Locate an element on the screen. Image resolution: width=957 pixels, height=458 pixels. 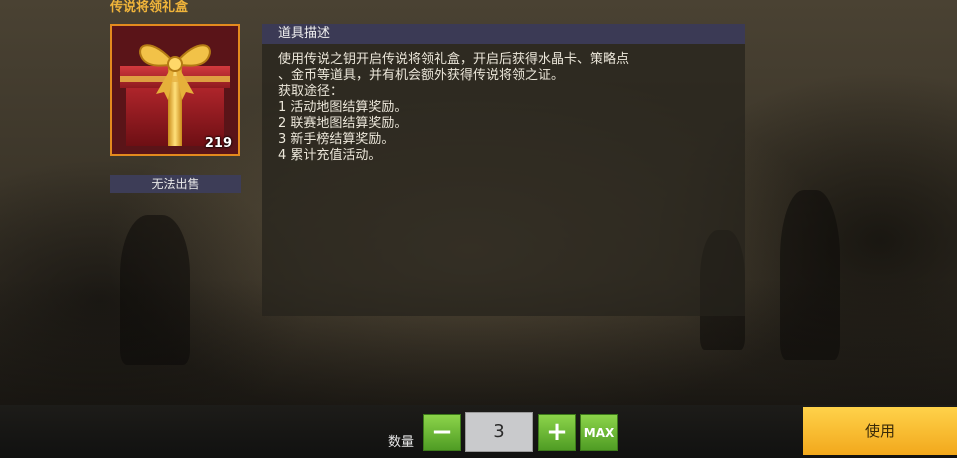
description-line: 、金币等道具，并有机会额外获得传说将领之证。 is located at coordinates (421, 75).